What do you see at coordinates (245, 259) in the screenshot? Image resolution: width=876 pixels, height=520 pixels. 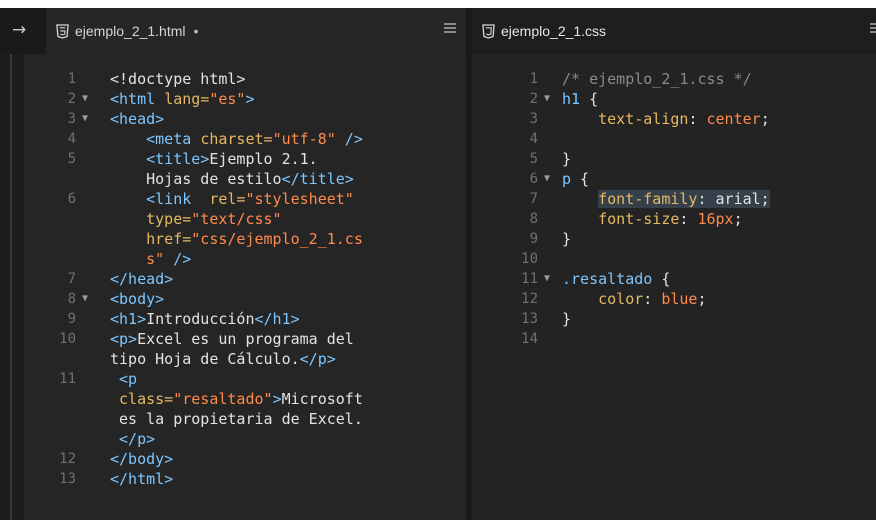 I see `html-code-line: s" />` at bounding box center [245, 259].